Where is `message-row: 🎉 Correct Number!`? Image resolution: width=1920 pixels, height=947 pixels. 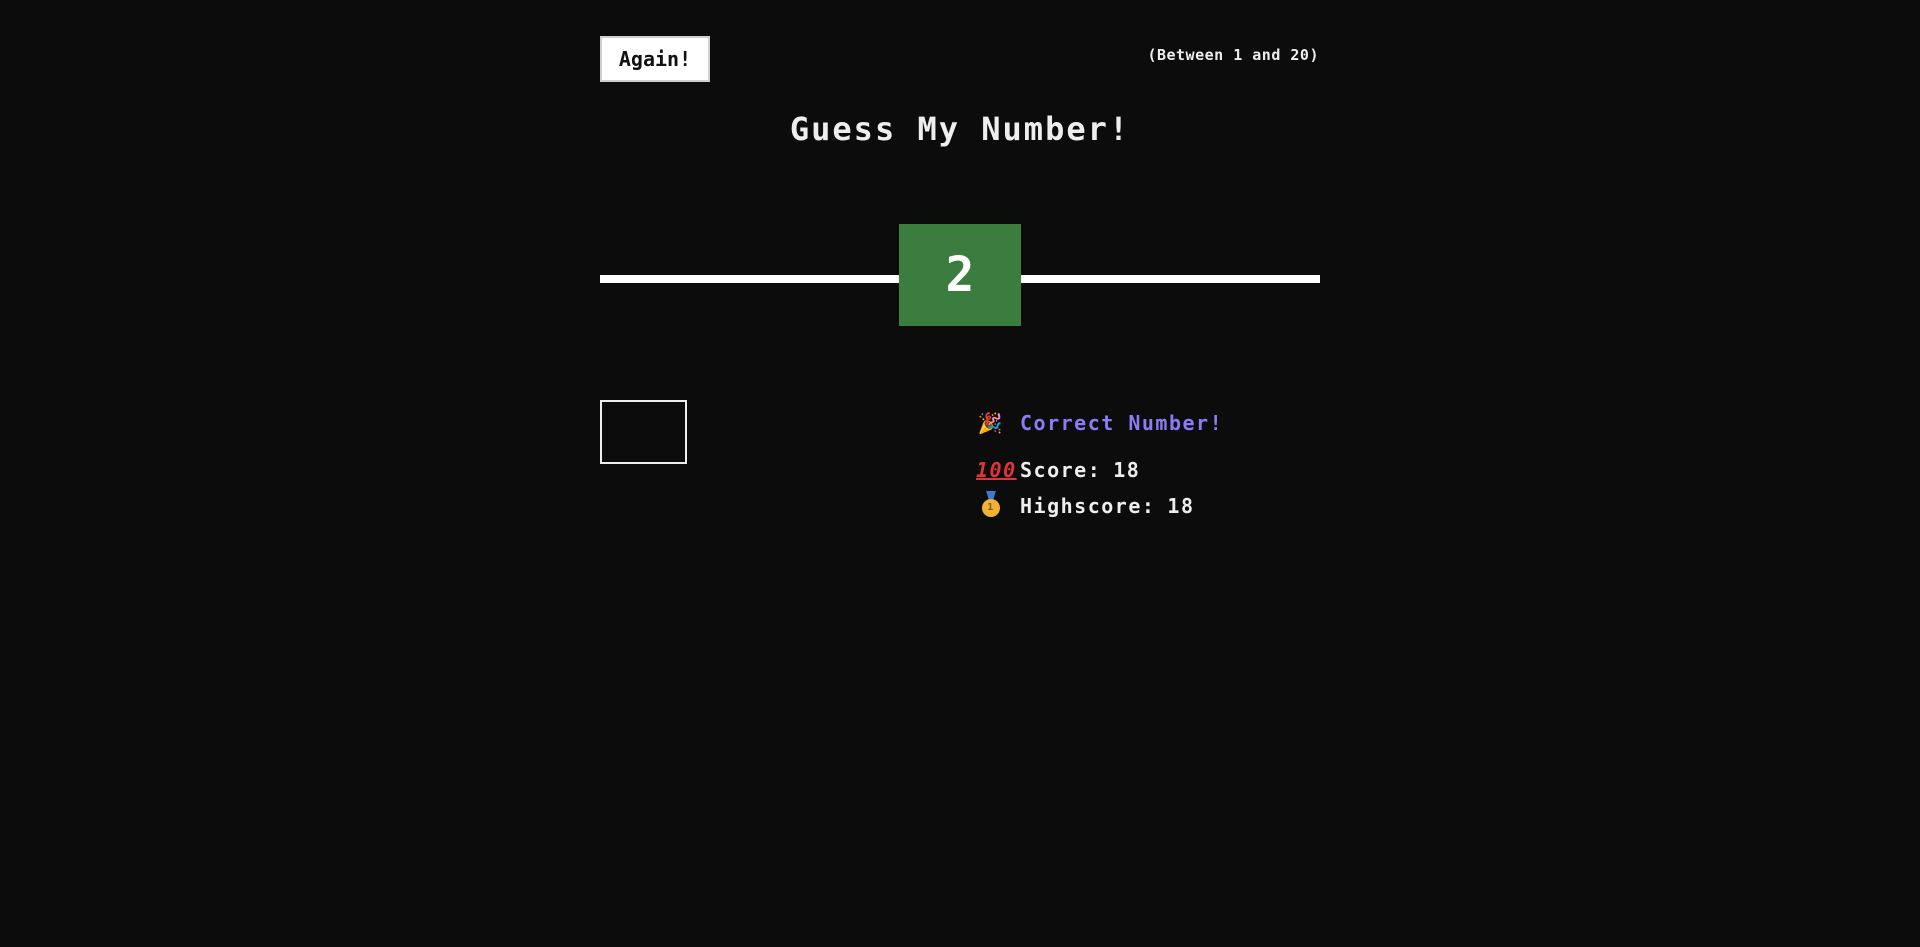 message-row: 🎉 Correct Number! is located at coordinates (1148, 423).